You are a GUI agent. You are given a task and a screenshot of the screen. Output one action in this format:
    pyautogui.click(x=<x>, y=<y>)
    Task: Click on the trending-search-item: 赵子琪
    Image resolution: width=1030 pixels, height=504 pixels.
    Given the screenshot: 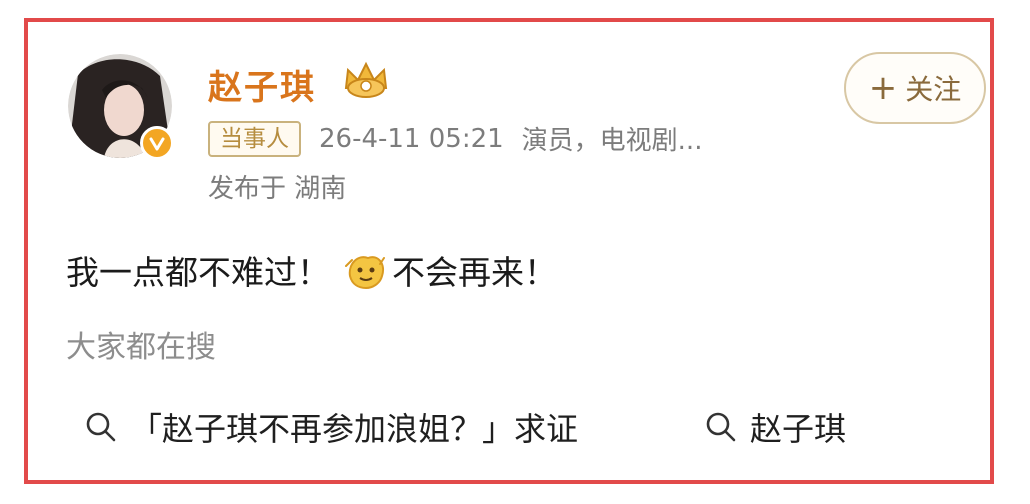 What is the action you would take?
    pyautogui.click(x=775, y=427)
    